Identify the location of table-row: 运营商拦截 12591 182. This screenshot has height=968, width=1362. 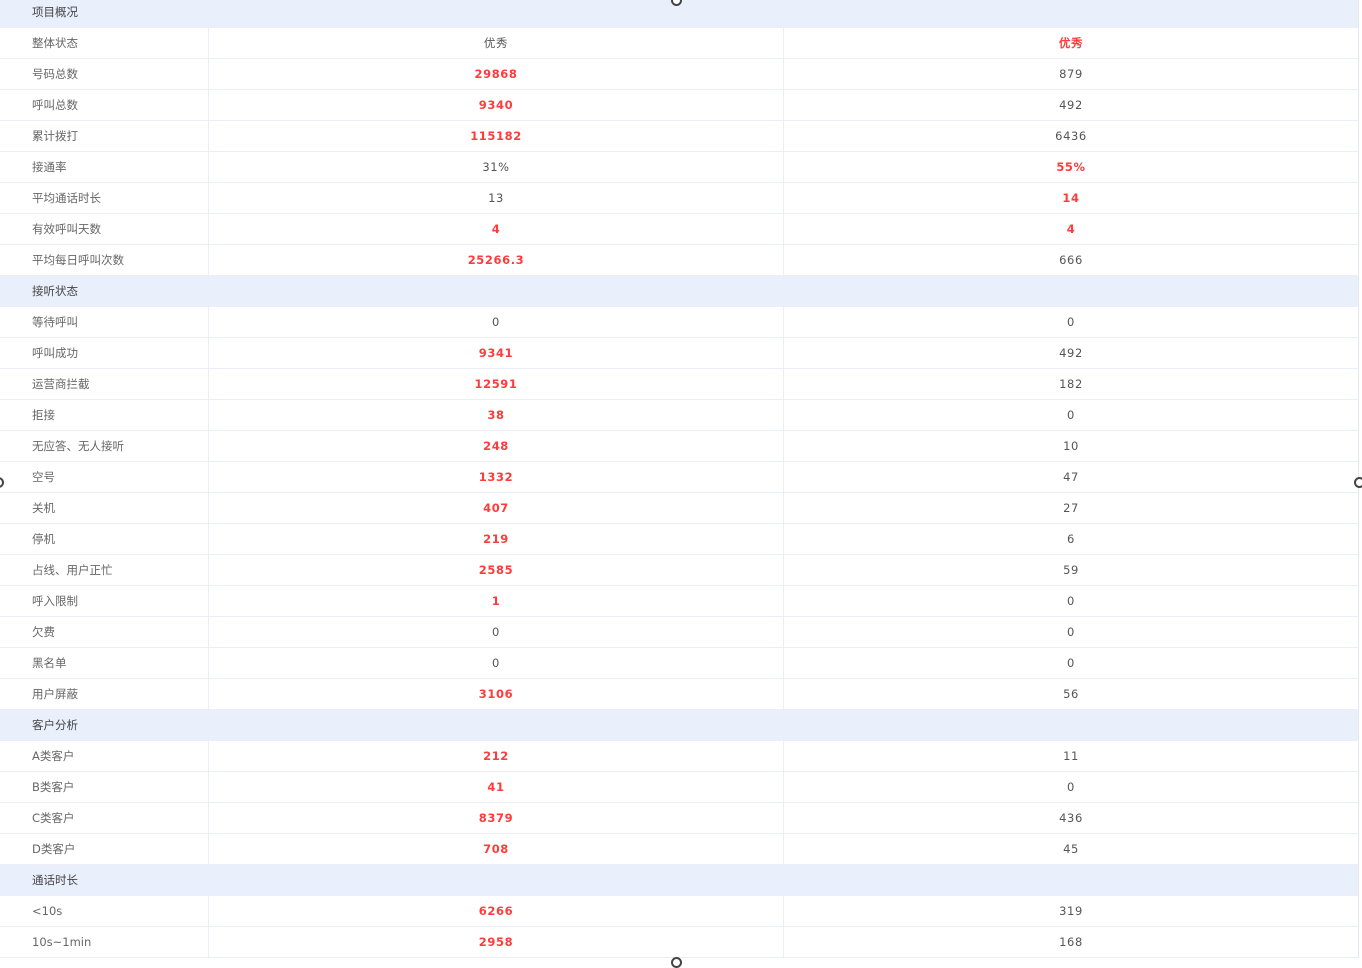
(679, 384).